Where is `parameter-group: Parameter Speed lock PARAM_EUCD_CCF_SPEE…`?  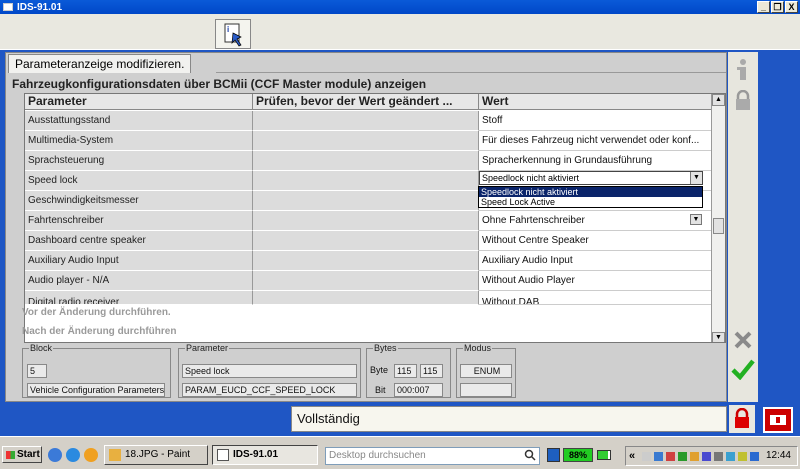 parameter-group: Parameter Speed lock PARAM_EUCD_CCF_SPEE… is located at coordinates (269, 370).